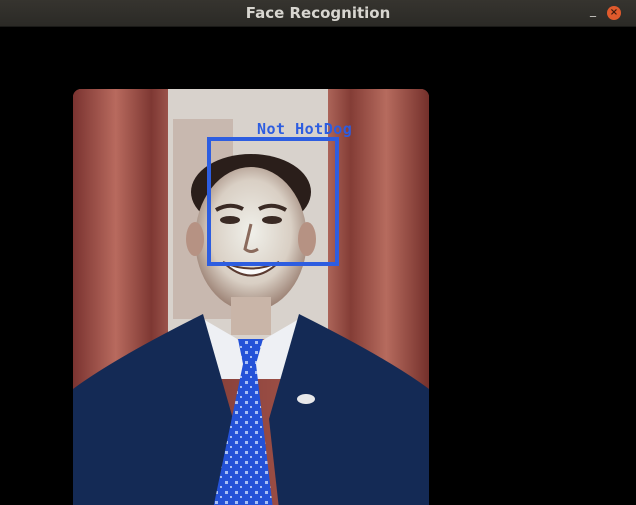 The height and width of the screenshot is (505, 636). I want to click on minimize-button: _, so click(593, 13).